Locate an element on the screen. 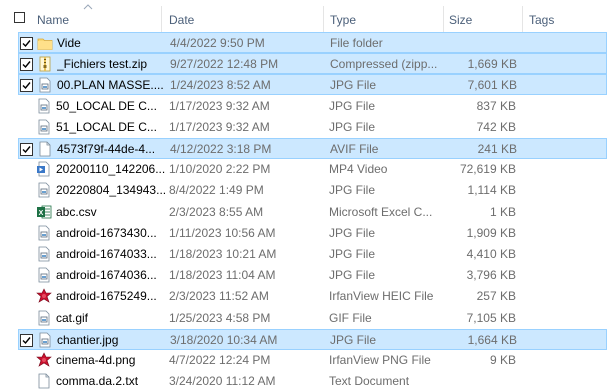 This screenshot has width=613, height=392. column-header-type: Type is located at coordinates (385, 16).